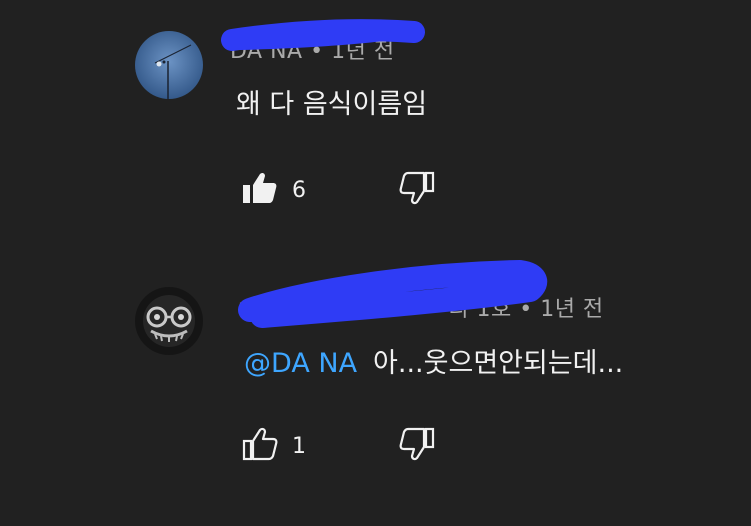 The width and height of the screenshot is (751, 526). Describe the element at coordinates (299, 190) in the screenshot. I see `like-count: 6` at that location.